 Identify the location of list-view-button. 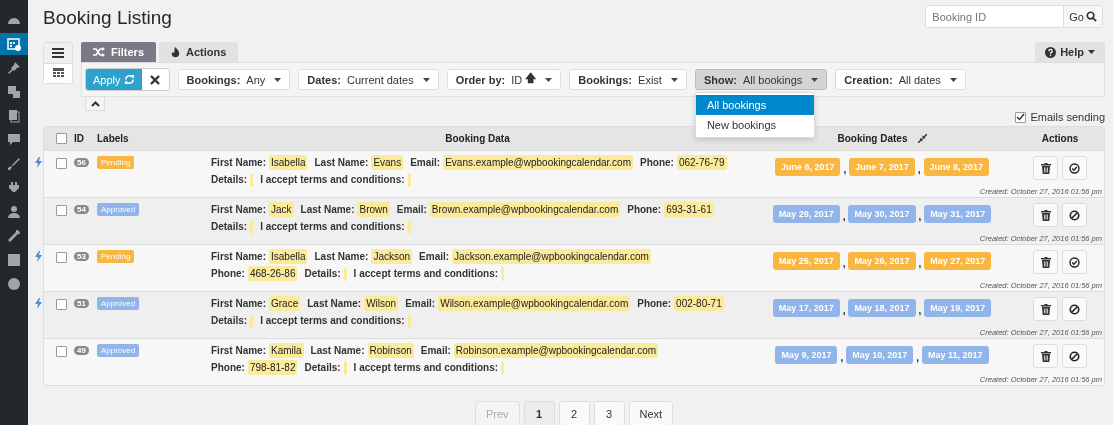
(58, 53).